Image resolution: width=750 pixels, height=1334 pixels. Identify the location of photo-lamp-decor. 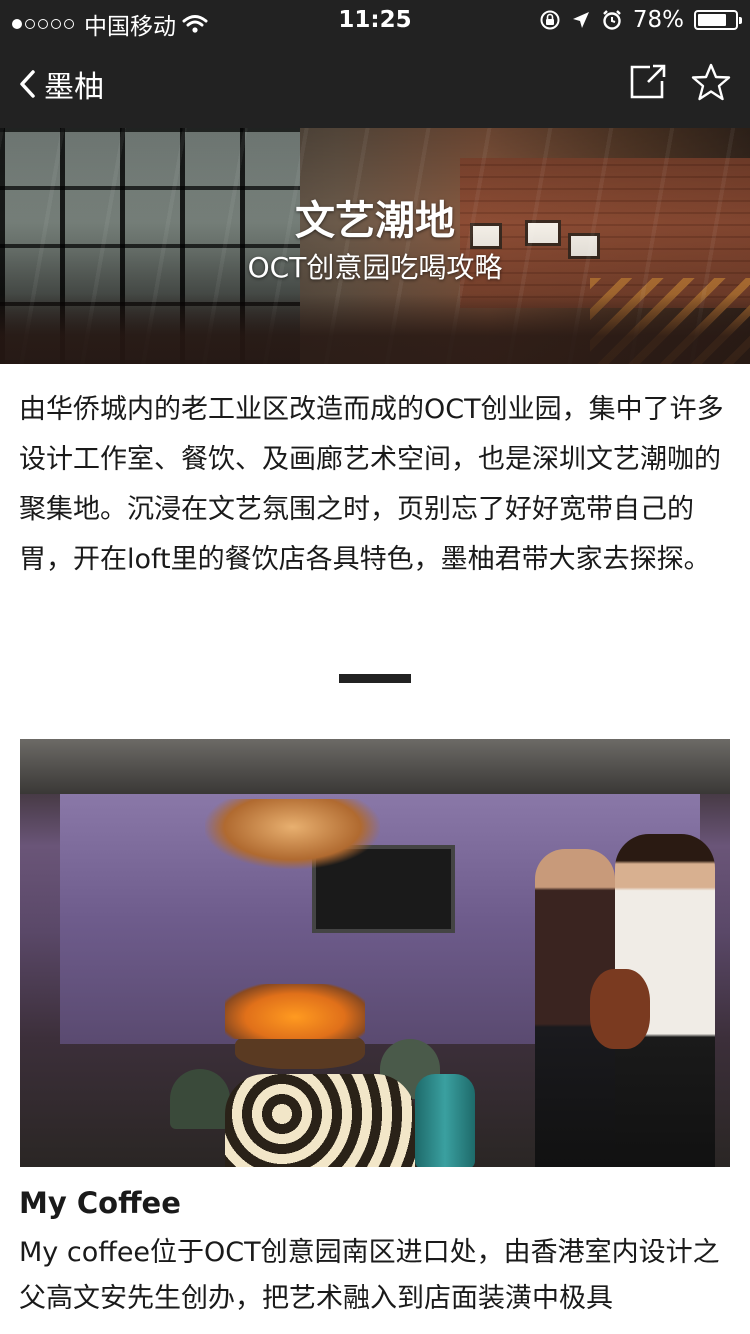
(292, 834).